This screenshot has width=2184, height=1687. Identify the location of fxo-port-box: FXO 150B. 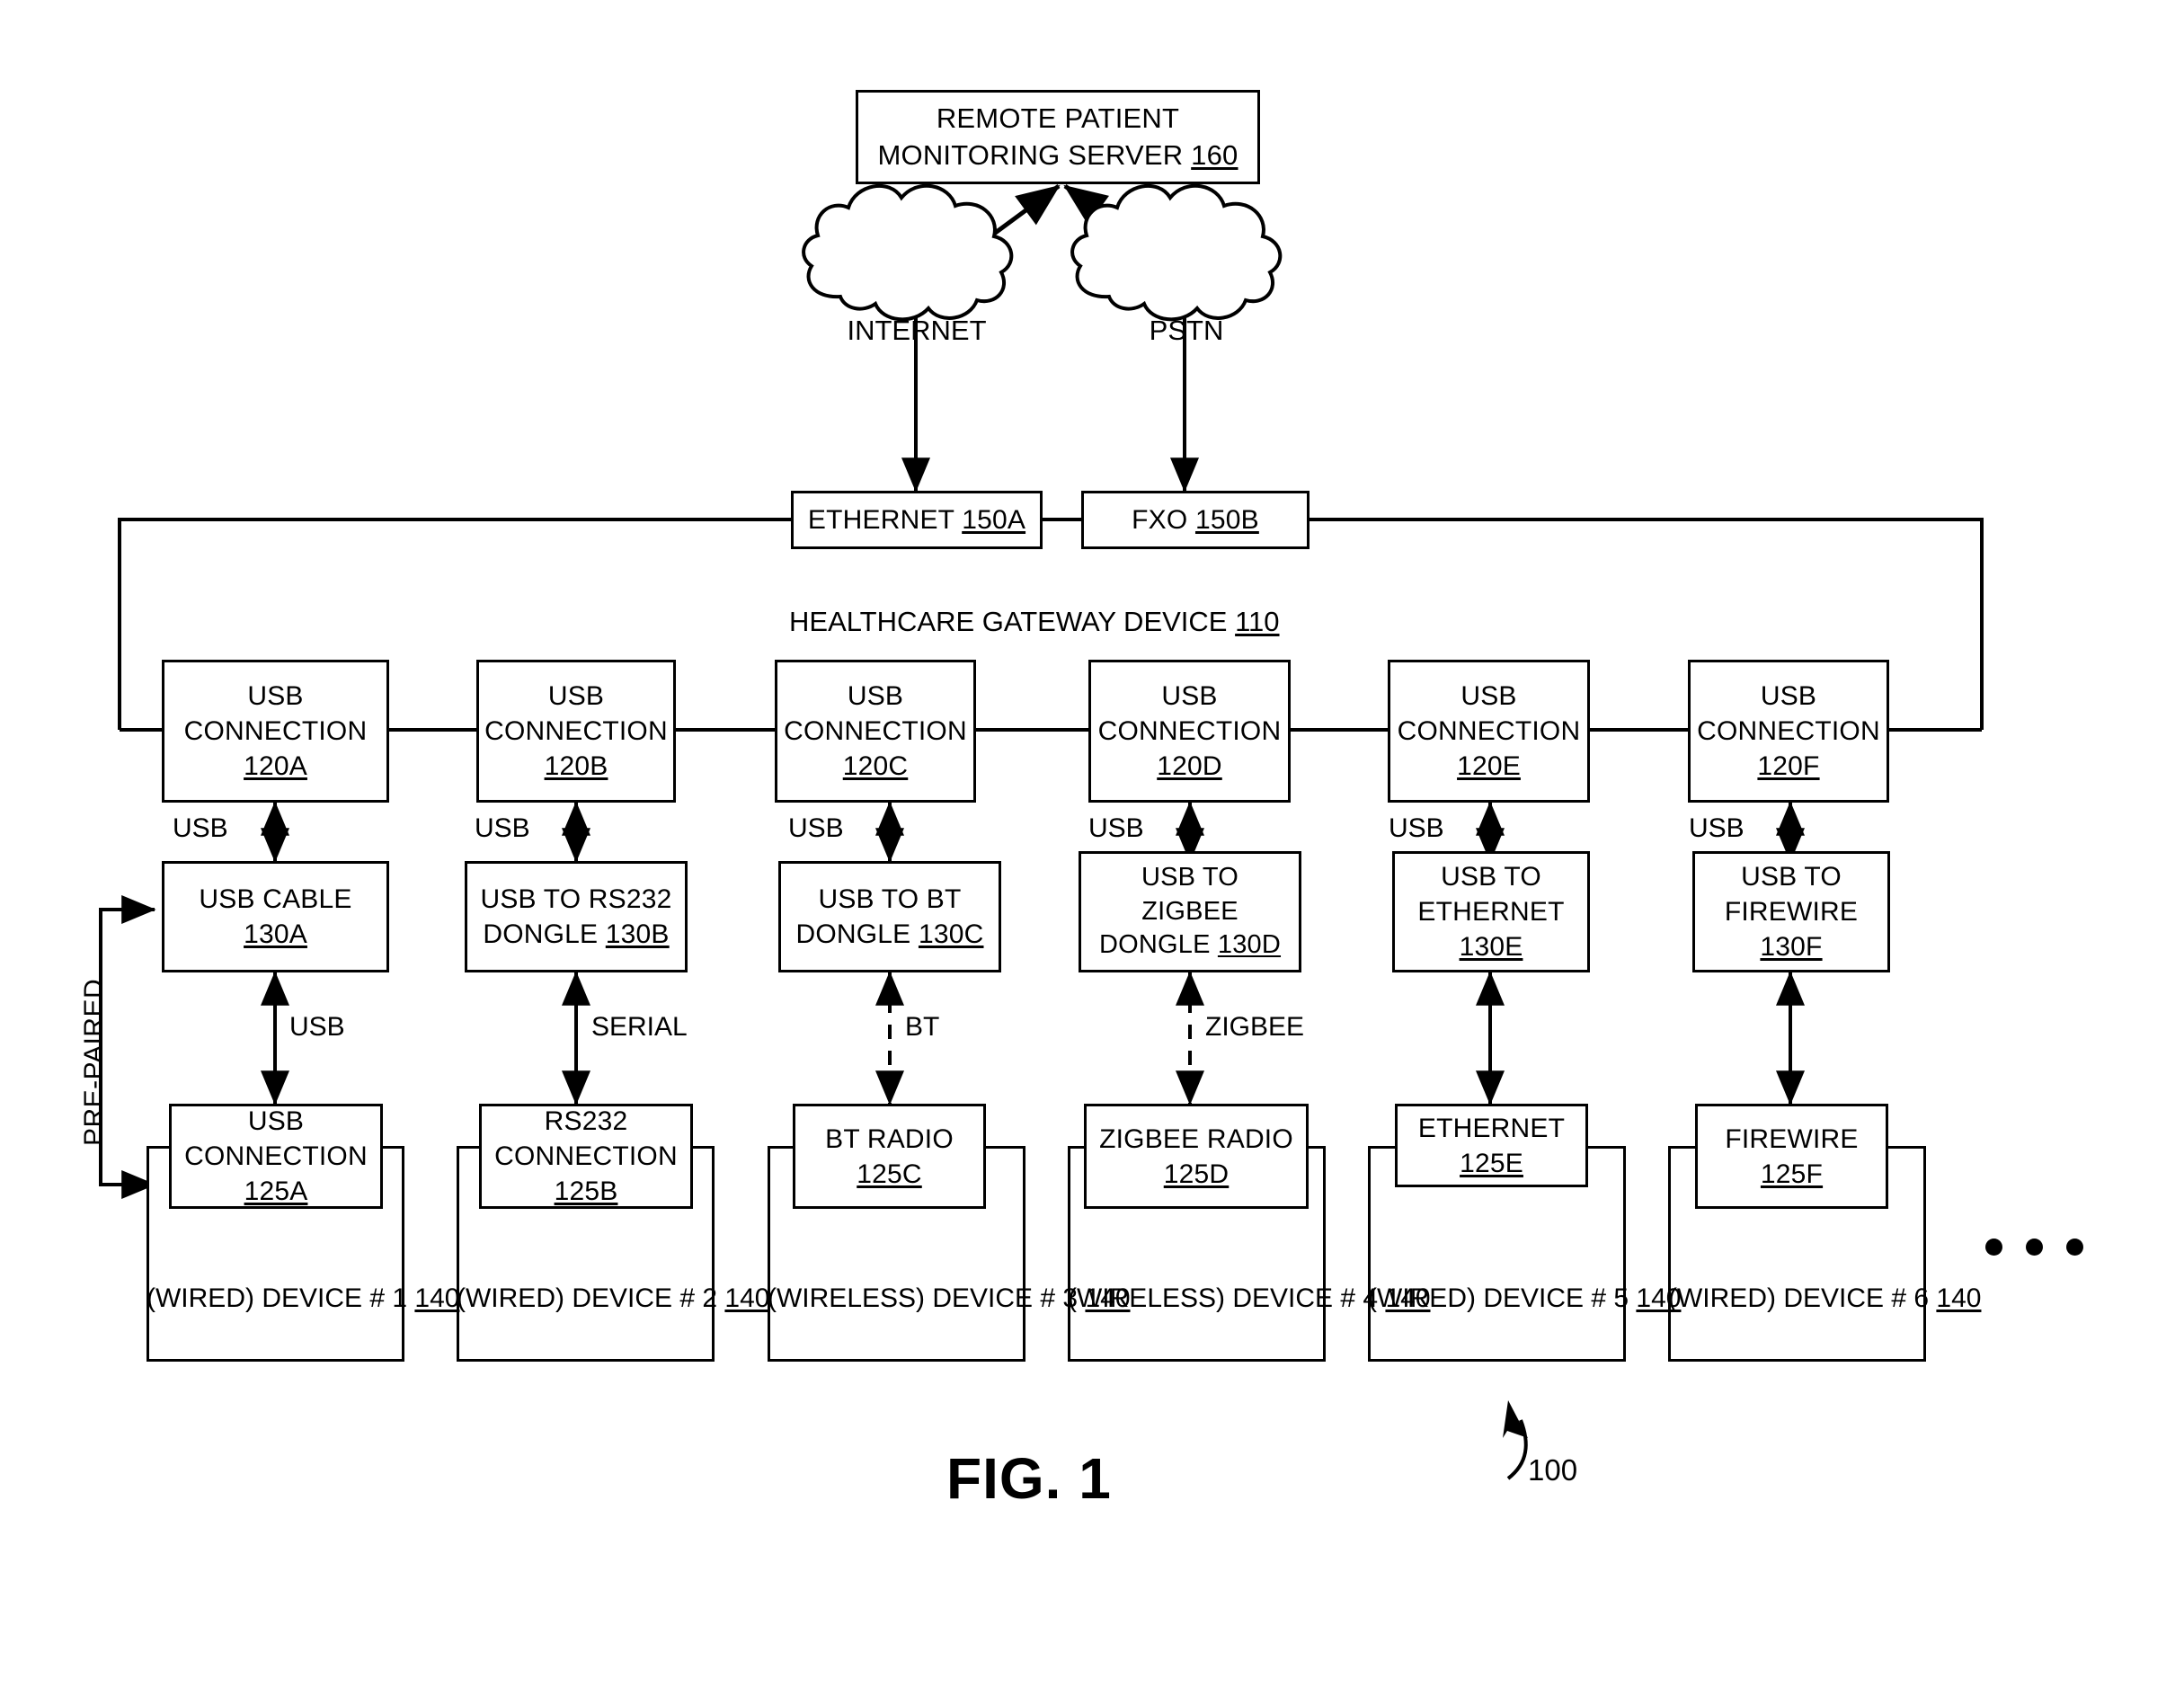
(1195, 520).